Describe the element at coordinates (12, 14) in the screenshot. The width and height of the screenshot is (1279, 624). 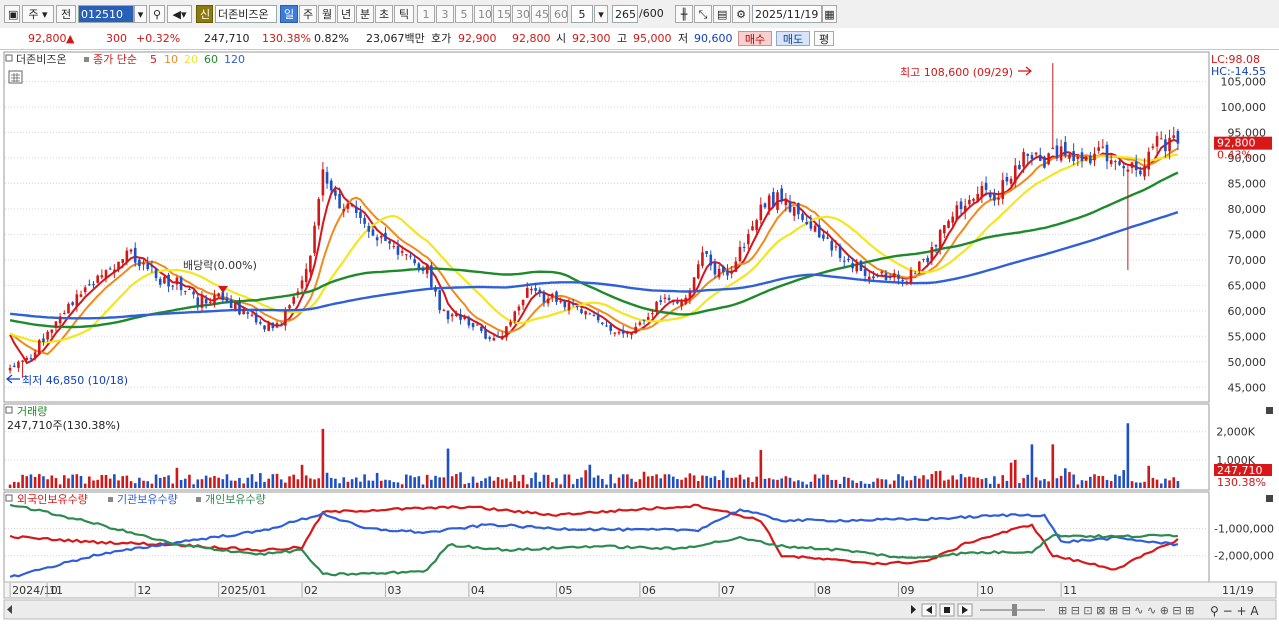
I see `window-icon: ▣` at that location.